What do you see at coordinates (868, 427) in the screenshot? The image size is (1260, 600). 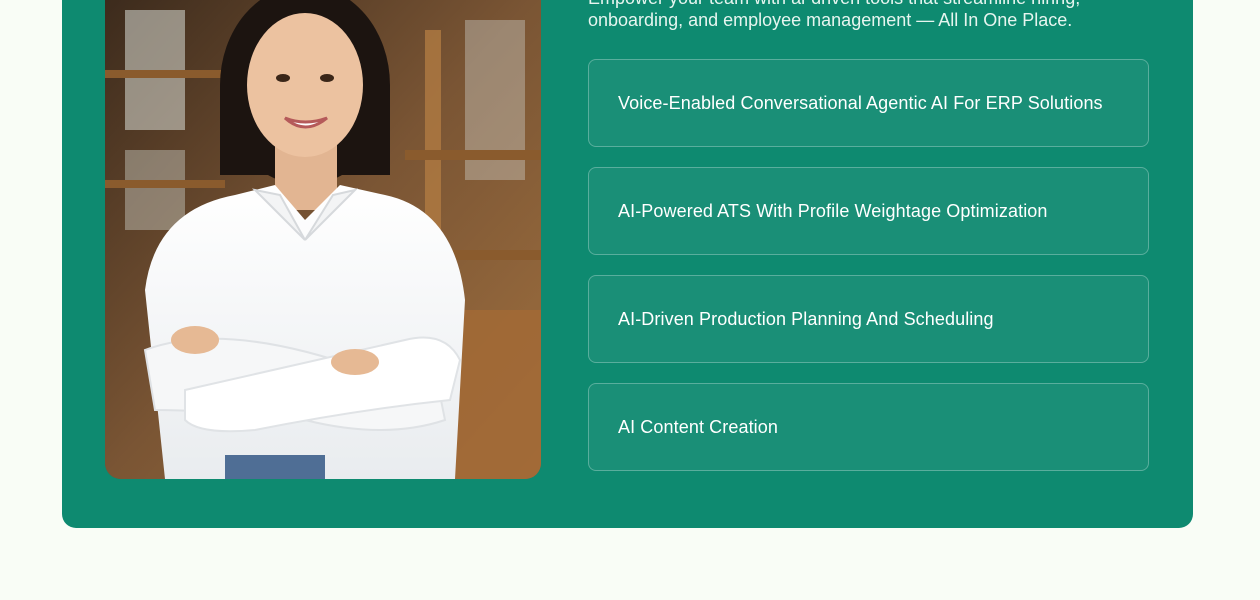 I see `feature-card-content-creation: AI Content Creation` at bounding box center [868, 427].